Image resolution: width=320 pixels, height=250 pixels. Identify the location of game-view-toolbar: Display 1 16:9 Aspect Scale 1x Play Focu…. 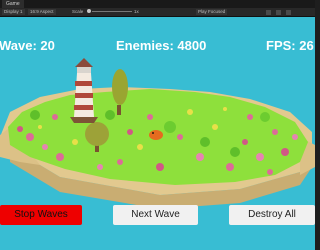
(157, 12).